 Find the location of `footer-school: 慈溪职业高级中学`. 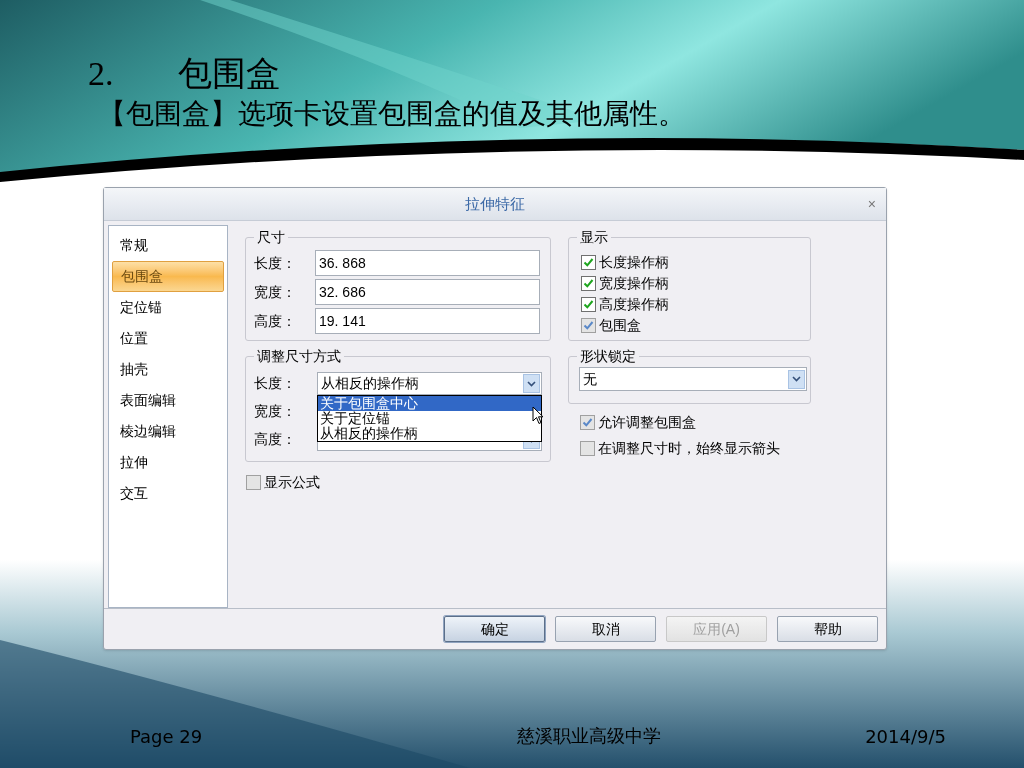

footer-school: 慈溪职业高级中学 is located at coordinates (588, 736).